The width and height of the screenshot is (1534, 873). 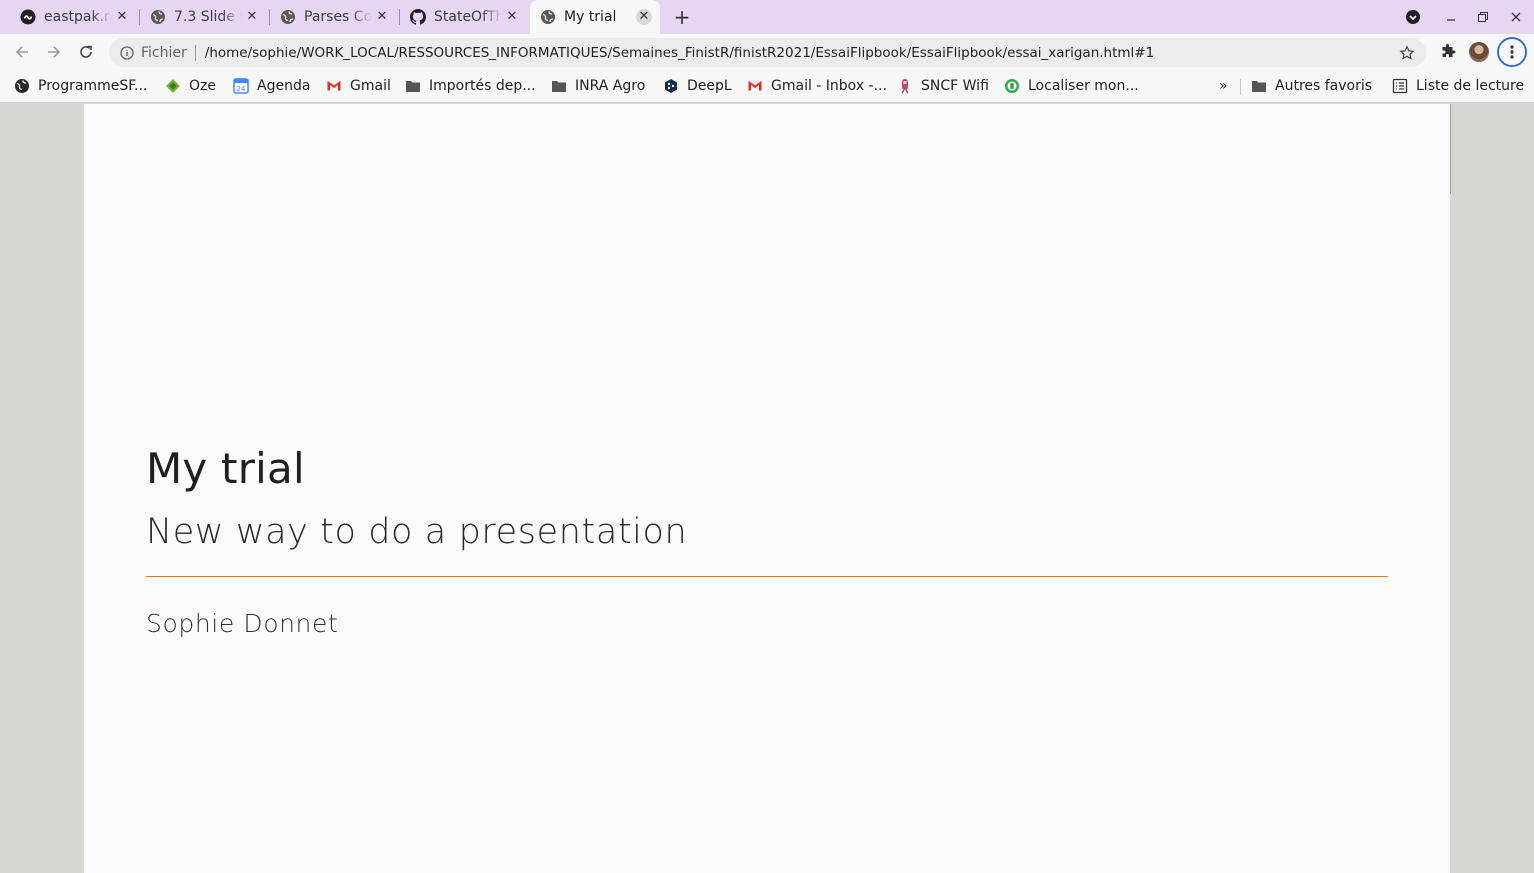 I want to click on puzzle-icon, so click(x=1449, y=50).